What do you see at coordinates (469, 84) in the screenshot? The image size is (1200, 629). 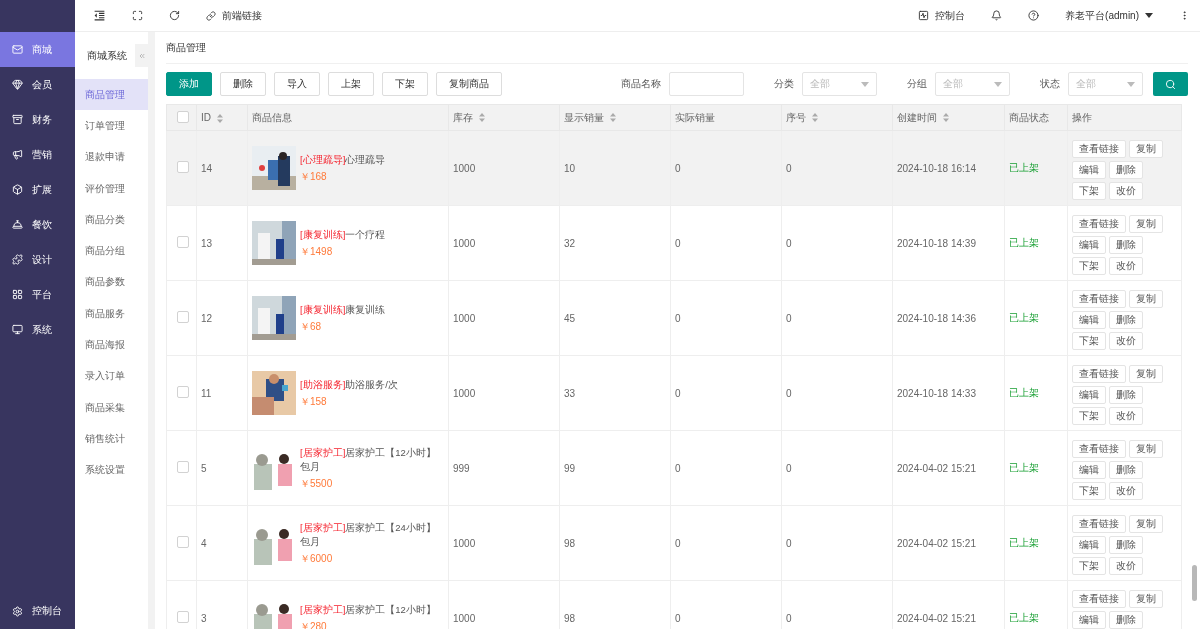 I see `toolbar-button: 复制商品` at bounding box center [469, 84].